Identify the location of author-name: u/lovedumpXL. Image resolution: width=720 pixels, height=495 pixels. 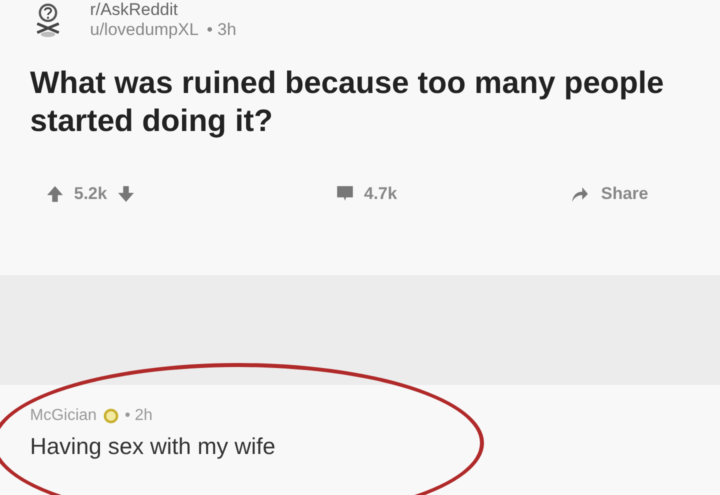
(144, 30).